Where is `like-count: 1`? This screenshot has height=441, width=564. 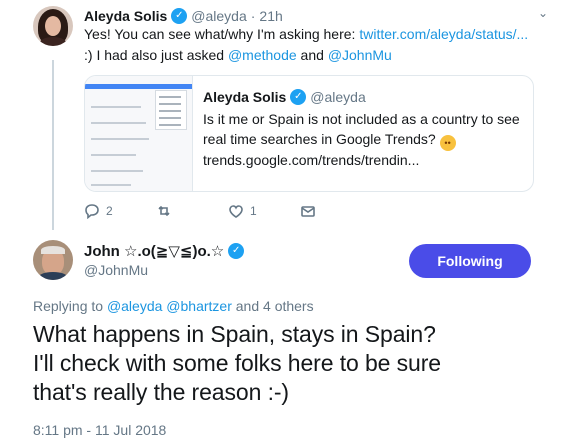
like-count: 1 is located at coordinates (253, 211).